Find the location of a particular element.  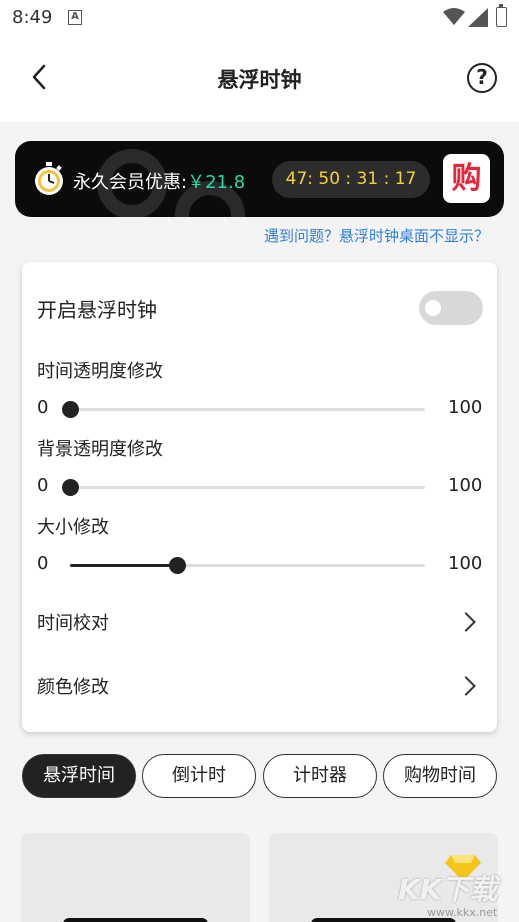

style-preview-card is located at coordinates (135, 877).